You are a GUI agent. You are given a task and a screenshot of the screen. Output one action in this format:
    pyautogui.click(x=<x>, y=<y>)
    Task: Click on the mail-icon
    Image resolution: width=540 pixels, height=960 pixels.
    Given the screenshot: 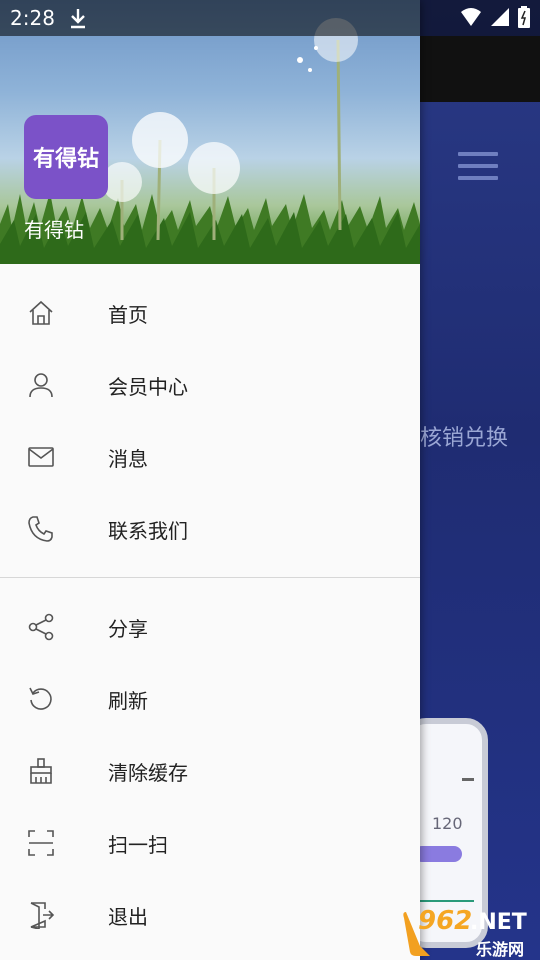 What is the action you would take?
    pyautogui.click(x=41, y=457)
    